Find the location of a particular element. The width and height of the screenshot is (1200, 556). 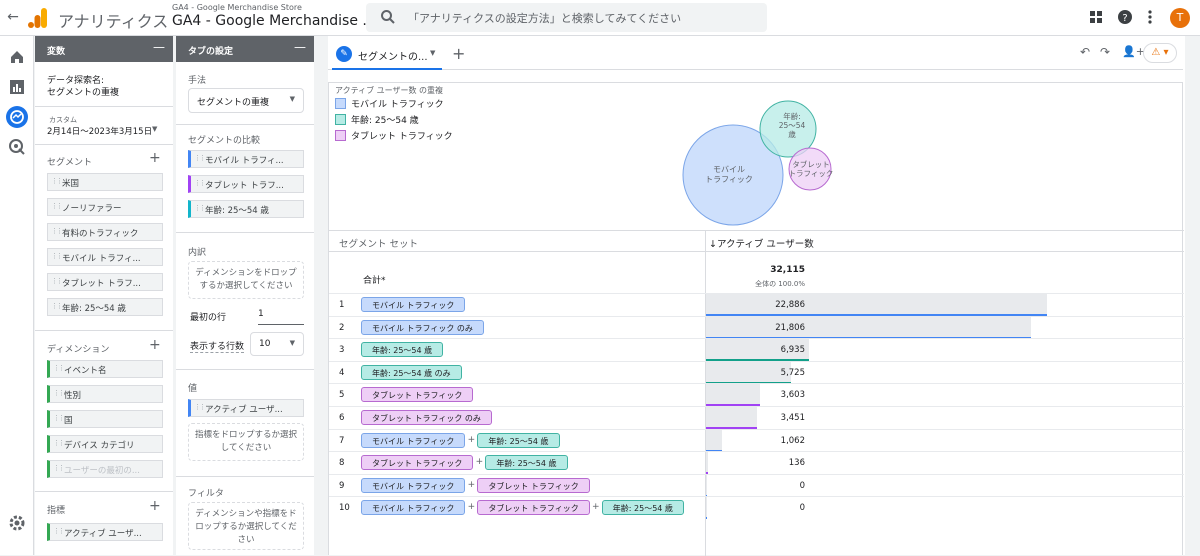

table-row: 5 タブレット トラフィック 3,603 is located at coordinates (756, 395).